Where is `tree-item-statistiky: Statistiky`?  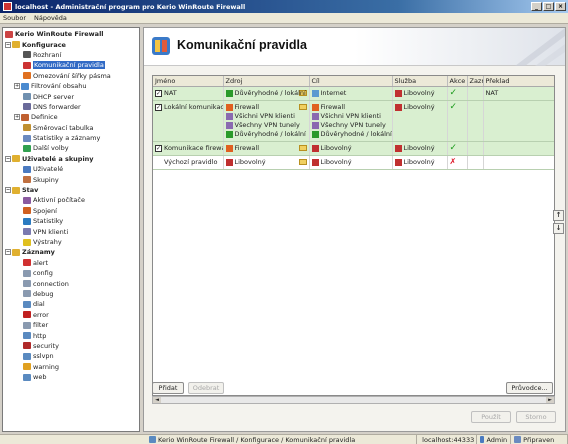
tree-item-statistiky: Statistiky is located at coordinates (71, 221).